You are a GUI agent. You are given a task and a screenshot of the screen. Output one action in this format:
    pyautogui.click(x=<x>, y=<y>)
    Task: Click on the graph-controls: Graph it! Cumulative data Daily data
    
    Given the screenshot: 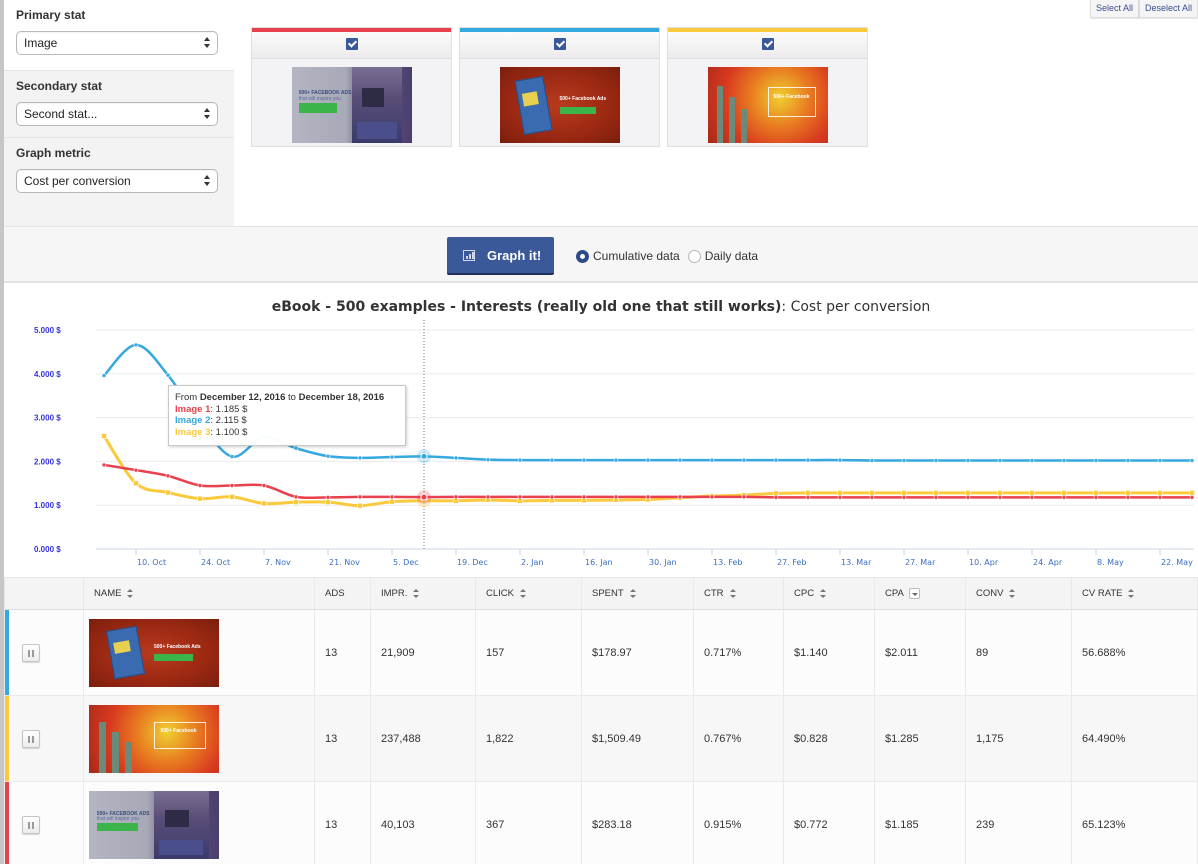 What is the action you would take?
    pyautogui.click(x=601, y=254)
    